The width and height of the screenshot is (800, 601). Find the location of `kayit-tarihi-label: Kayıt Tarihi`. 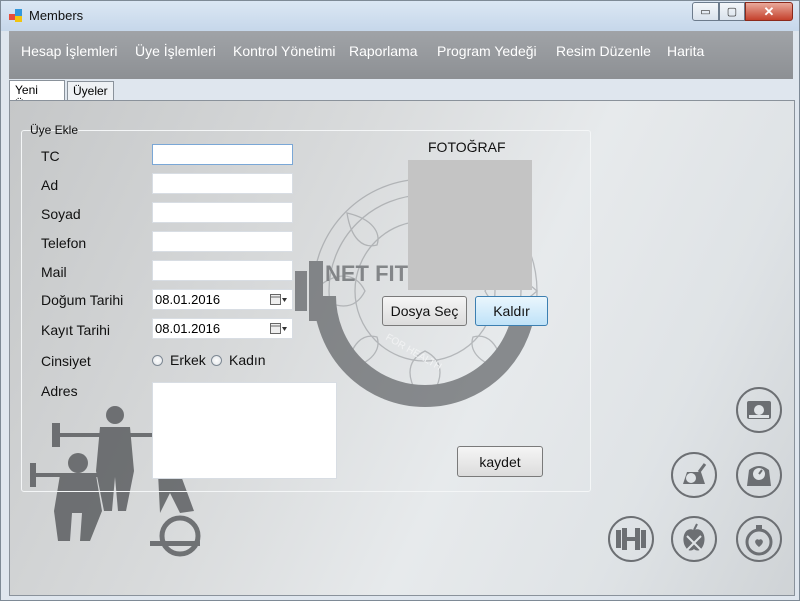

kayit-tarihi-label: Kayıt Tarihi is located at coordinates (75, 330).